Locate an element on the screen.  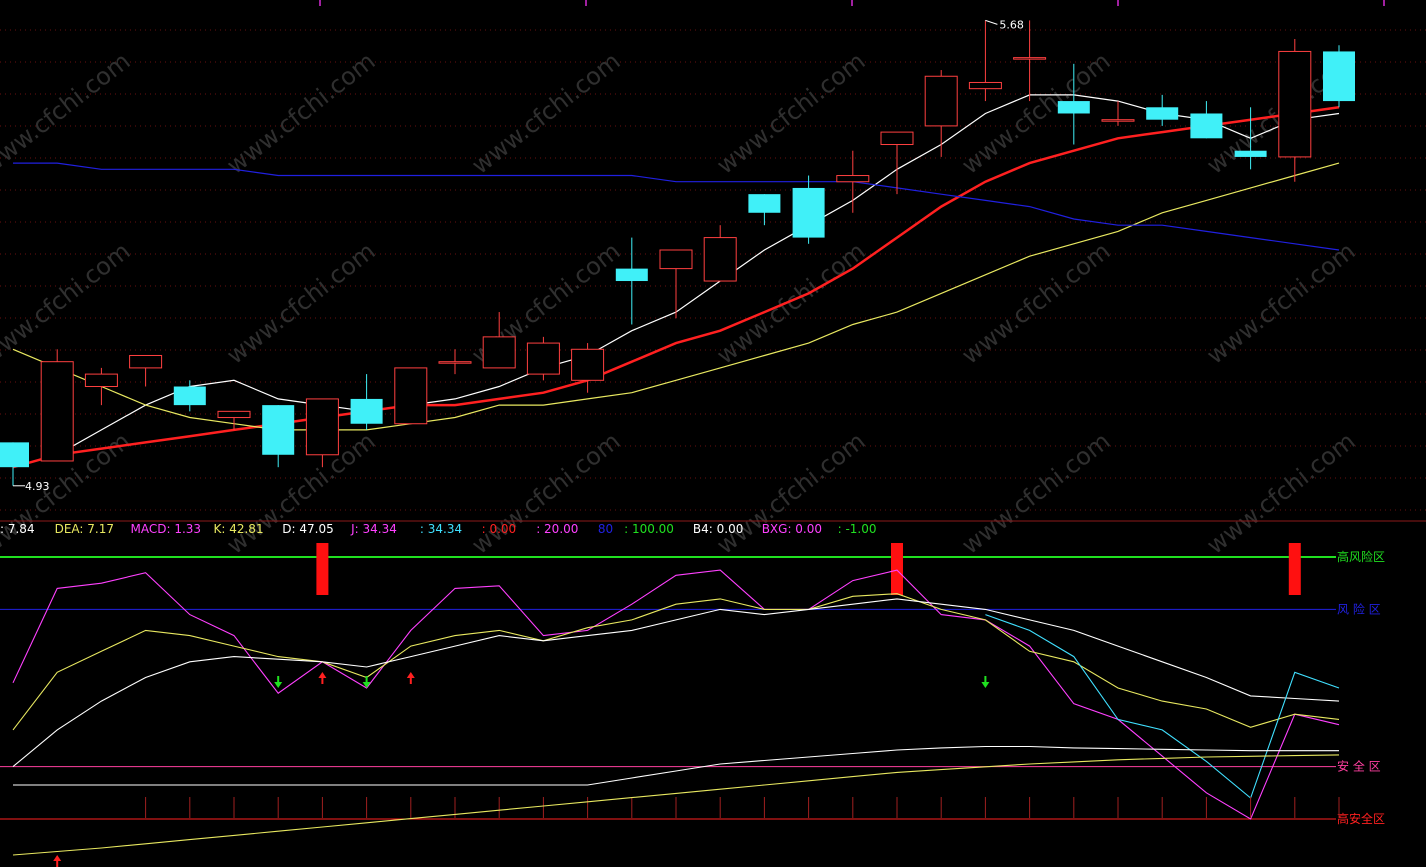
low-price-label: 4.93 is located at coordinates (37, 486).